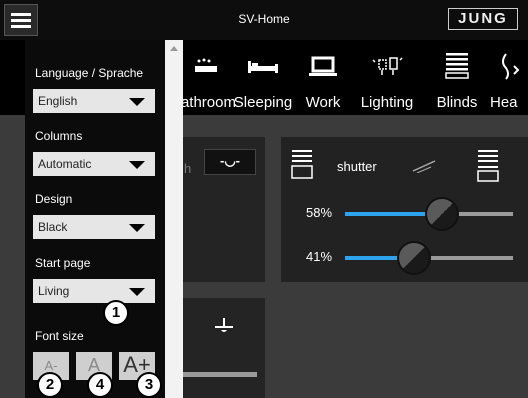 The height and width of the screenshot is (398, 528). What do you see at coordinates (319, 212) in the screenshot?
I see `shutter-position-label: 58%` at bounding box center [319, 212].